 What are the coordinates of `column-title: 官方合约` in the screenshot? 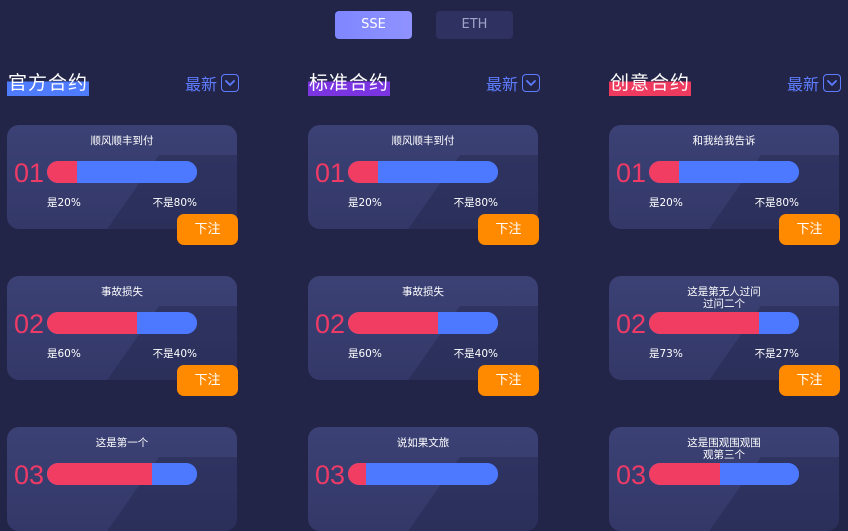 It's located at (48, 83).